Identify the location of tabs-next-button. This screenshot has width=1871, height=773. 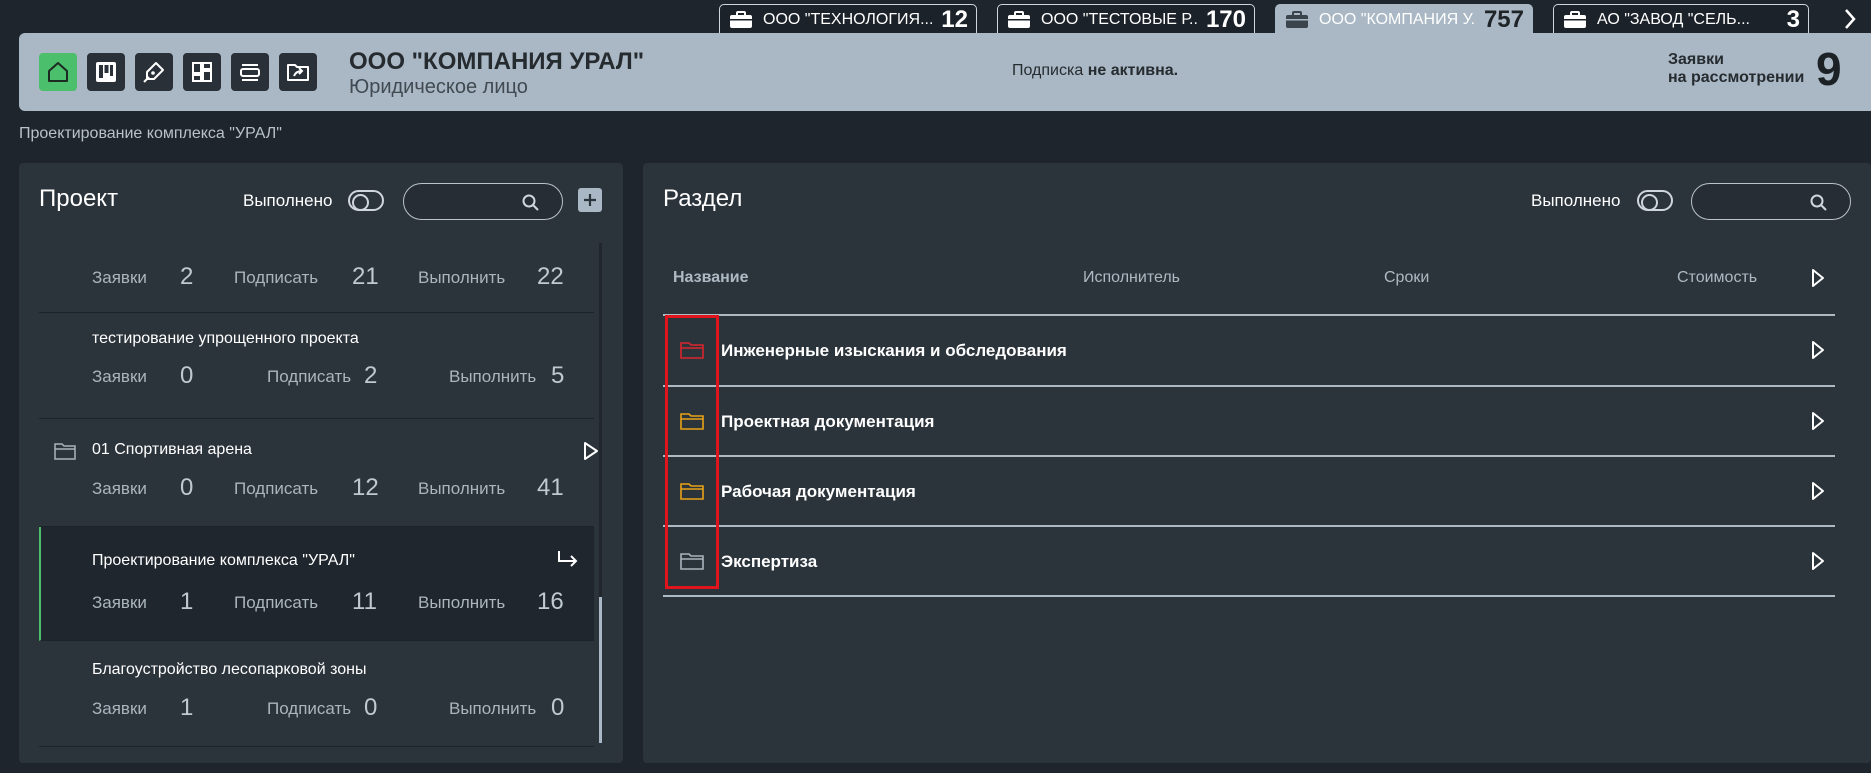
(1850, 19).